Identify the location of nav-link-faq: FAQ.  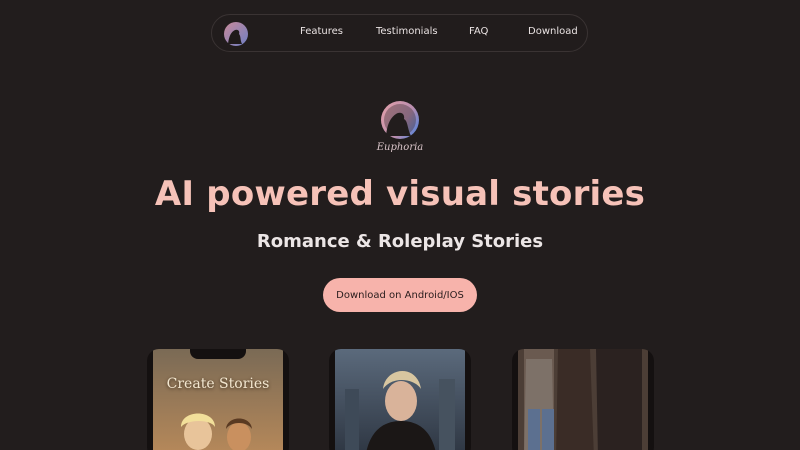
(478, 31).